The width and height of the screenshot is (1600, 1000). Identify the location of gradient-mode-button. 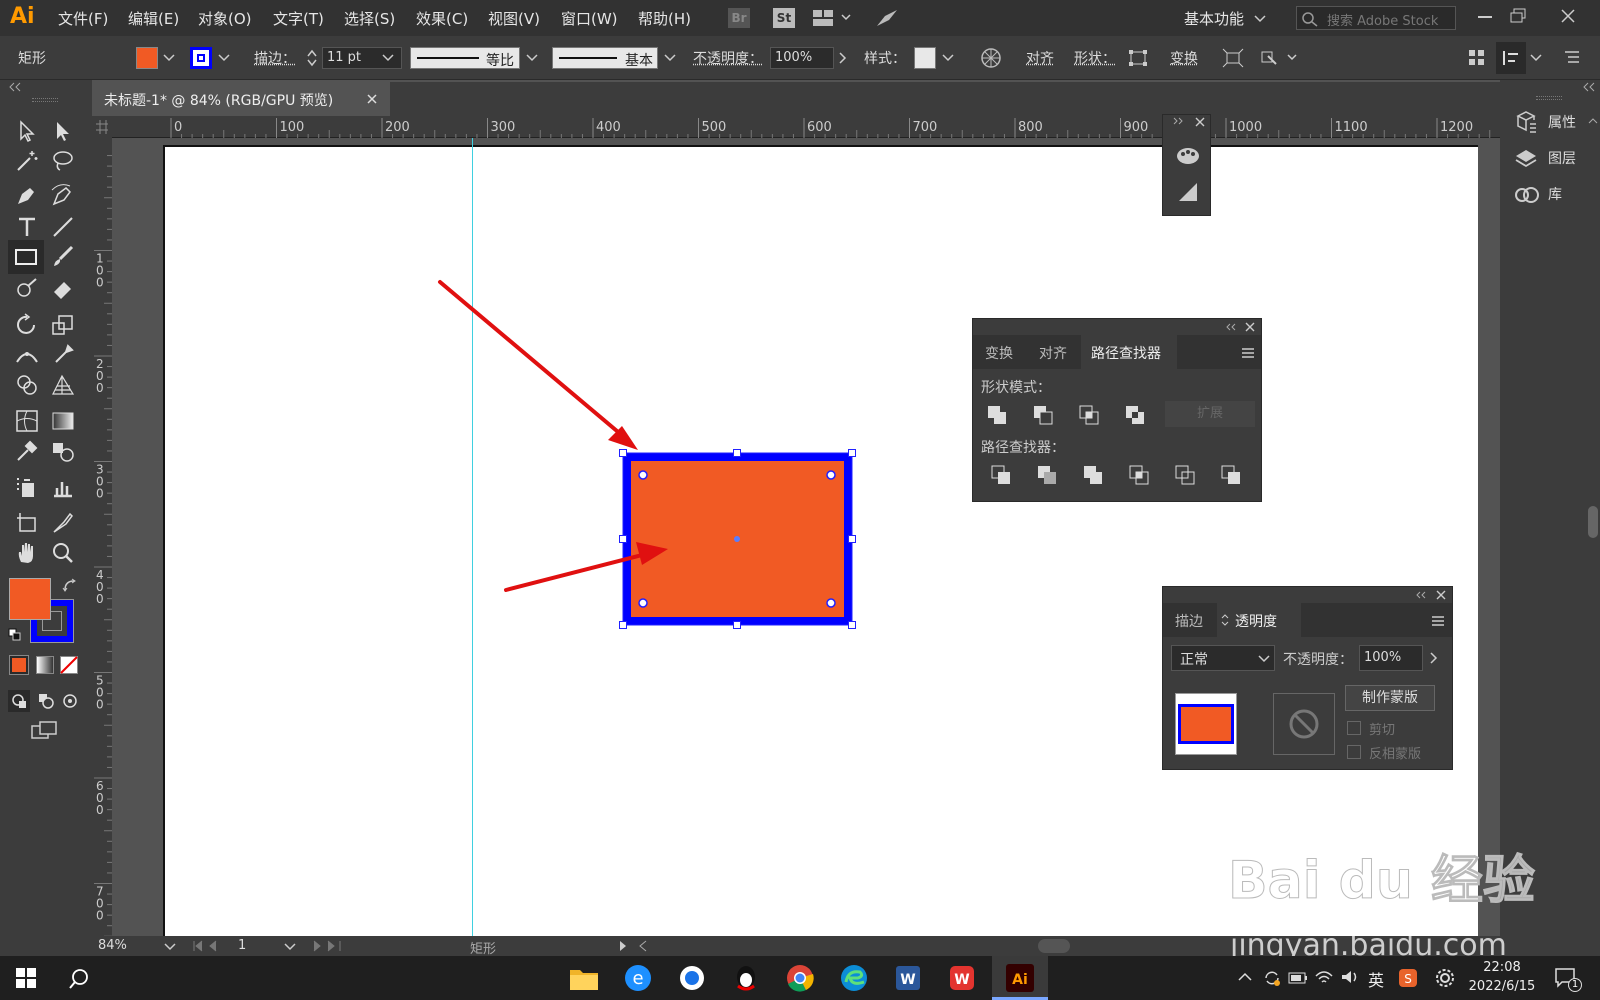
(45, 665).